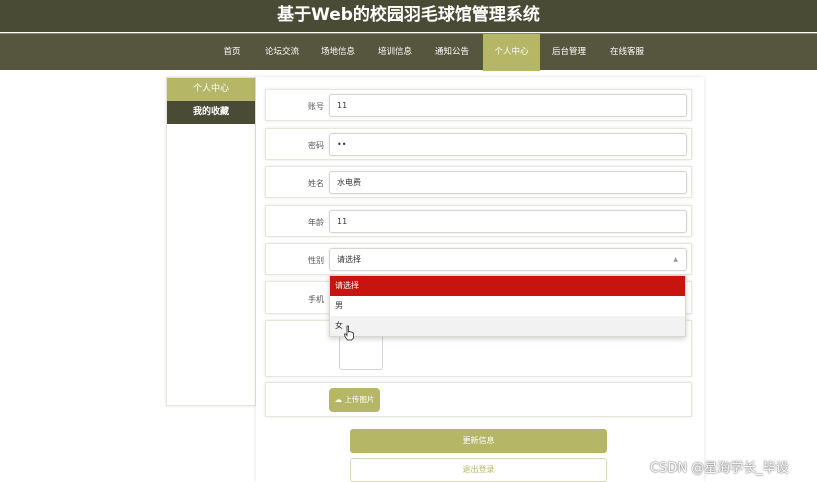 The image size is (817, 482). Describe the element at coordinates (508, 221) in the screenshot. I see `age-input: 11` at that location.